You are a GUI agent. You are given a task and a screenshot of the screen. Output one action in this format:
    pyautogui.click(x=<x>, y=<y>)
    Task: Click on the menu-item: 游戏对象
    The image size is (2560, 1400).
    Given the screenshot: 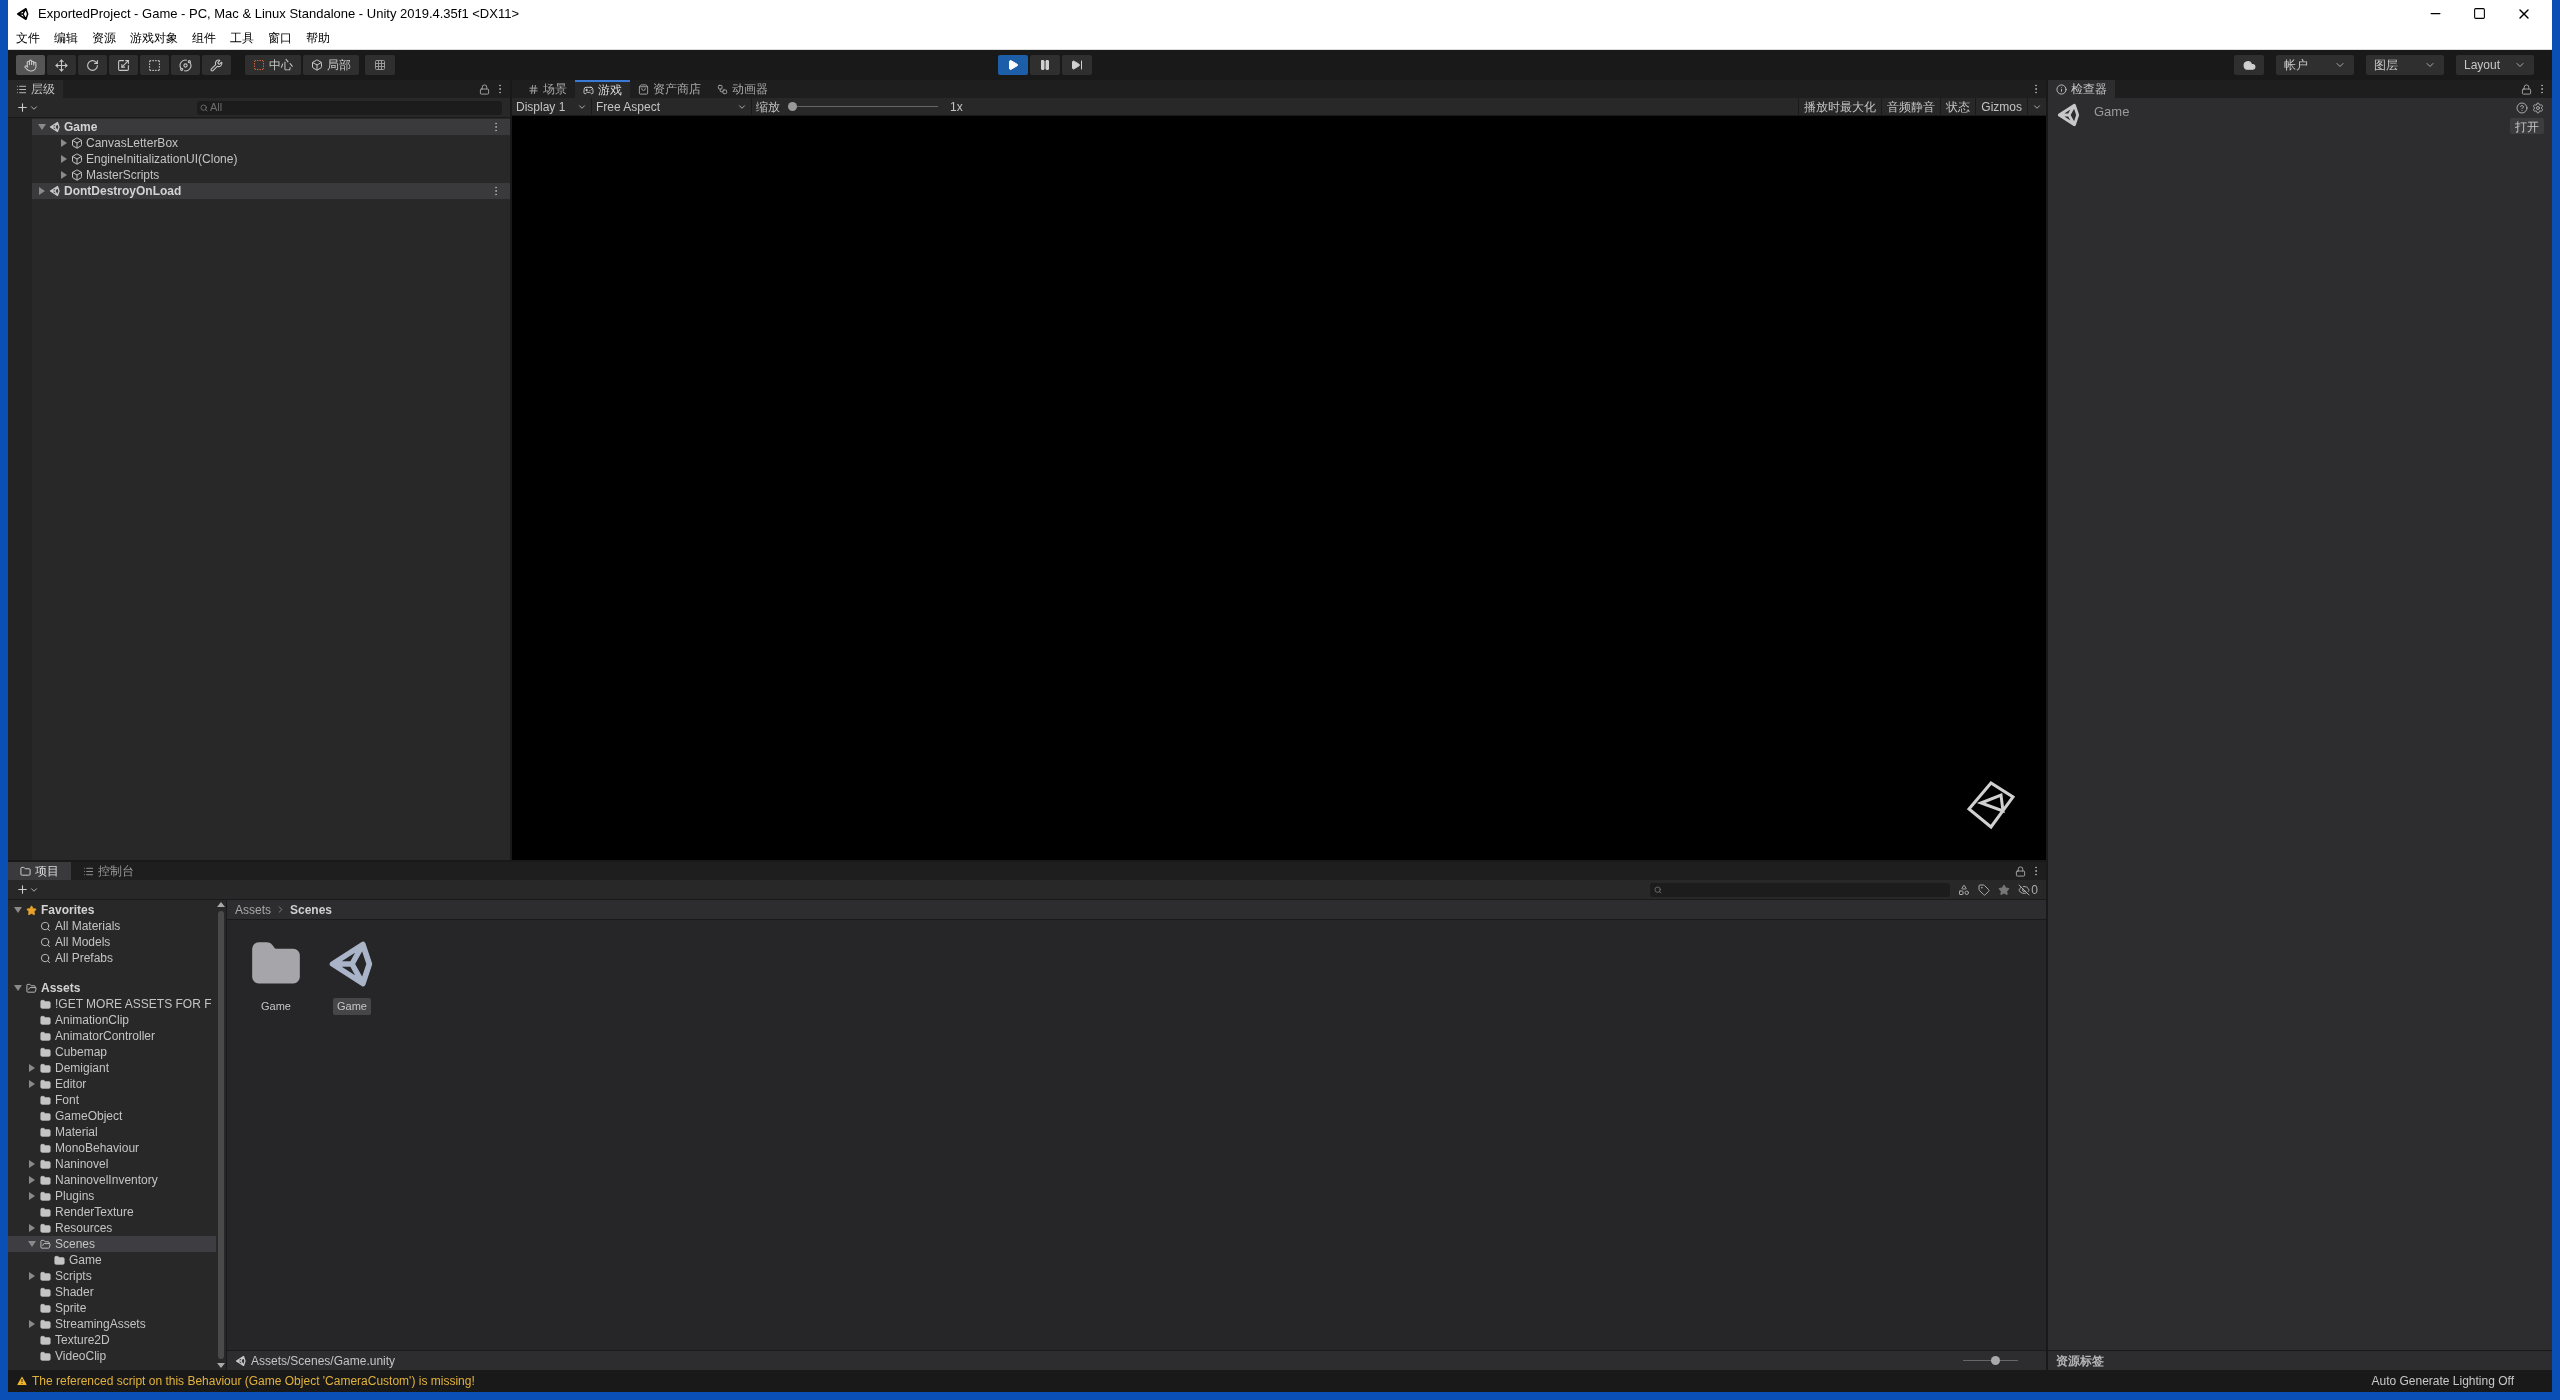 What is the action you would take?
    pyautogui.click(x=154, y=38)
    